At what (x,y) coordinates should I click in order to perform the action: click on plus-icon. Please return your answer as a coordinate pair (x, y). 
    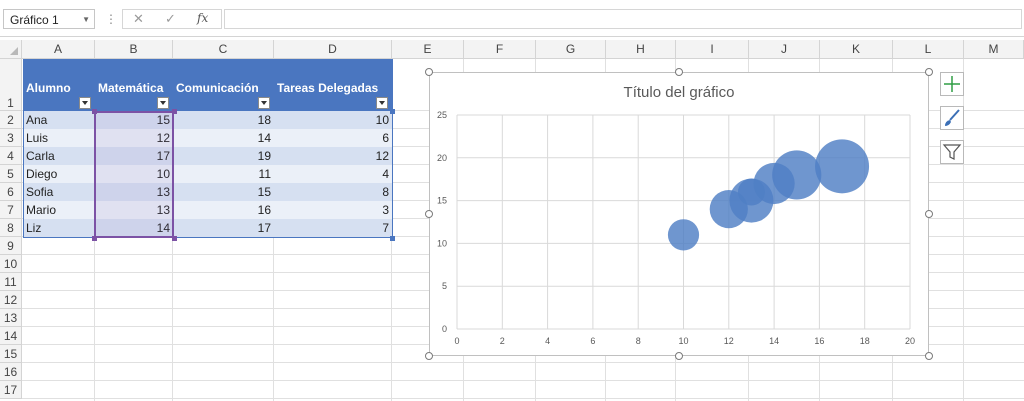
    Looking at the image, I should click on (952, 84).